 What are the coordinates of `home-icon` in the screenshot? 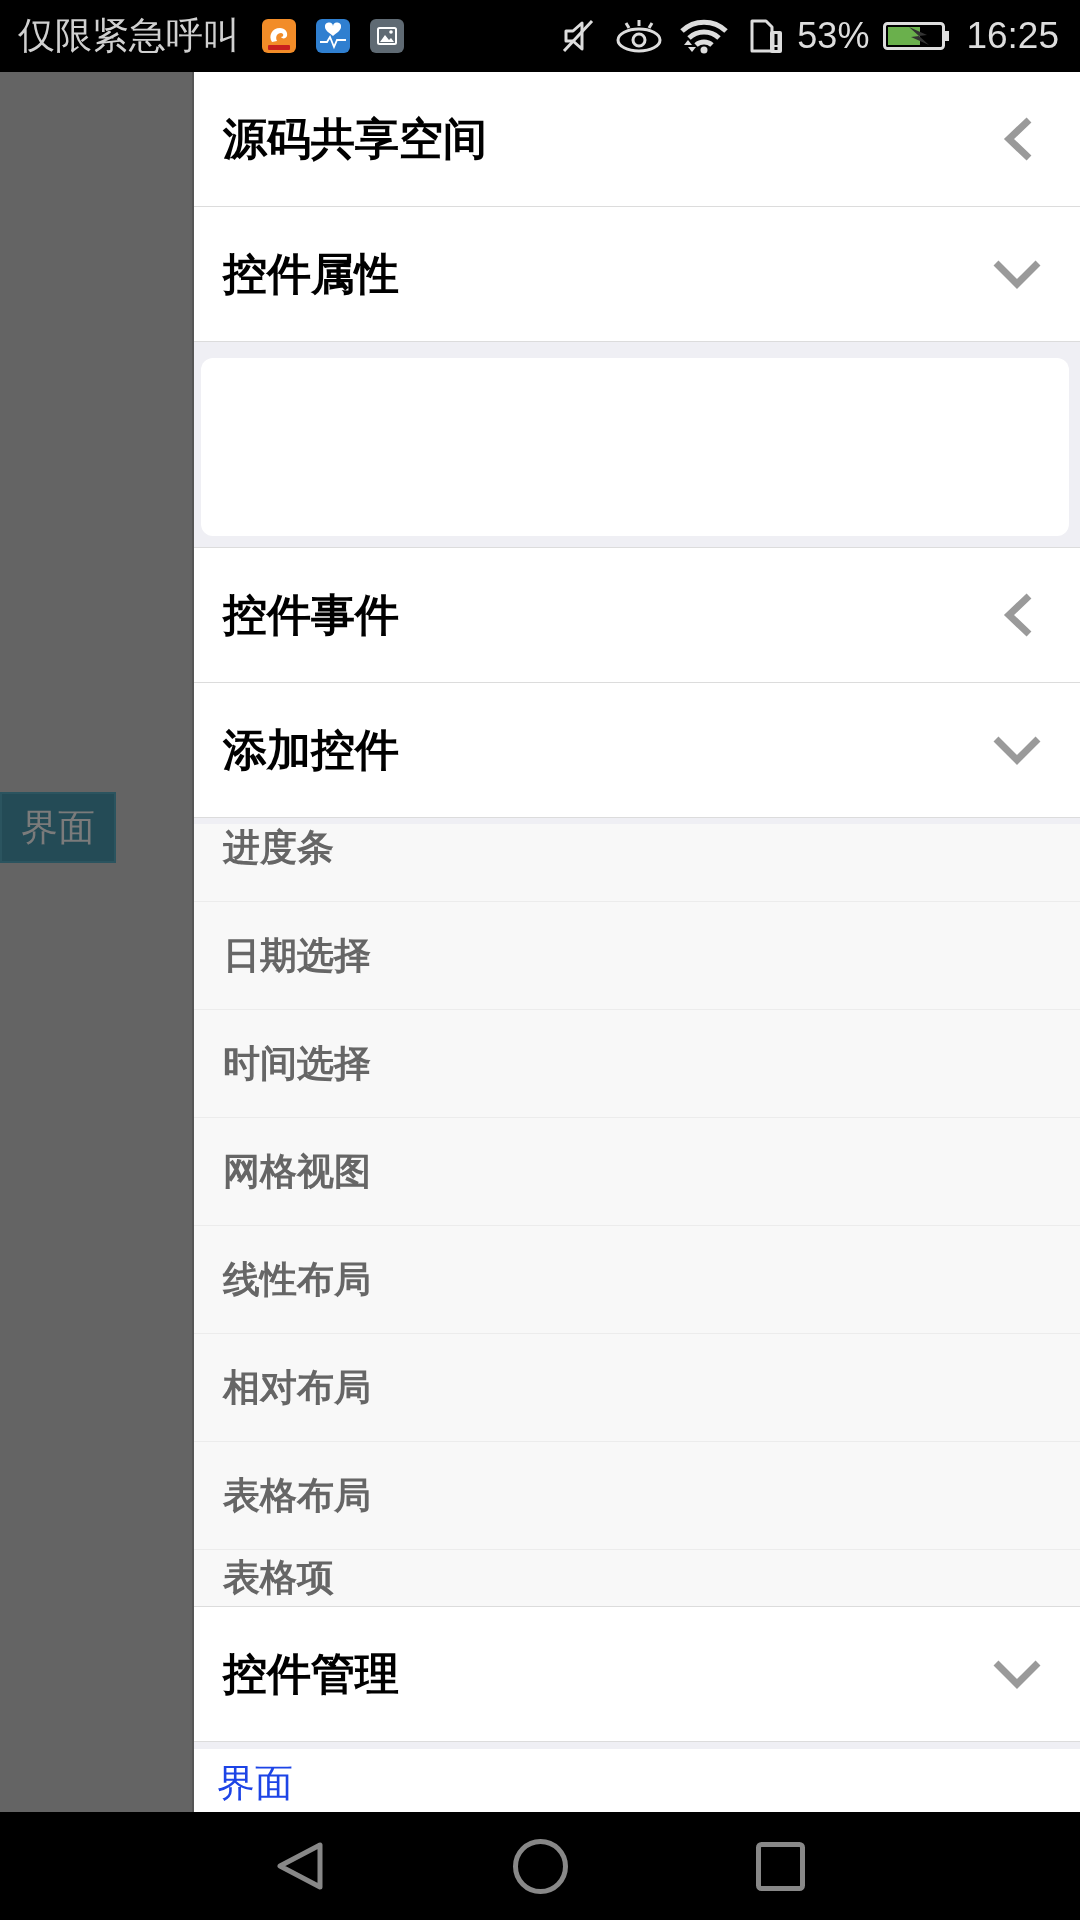 It's located at (540, 1866).